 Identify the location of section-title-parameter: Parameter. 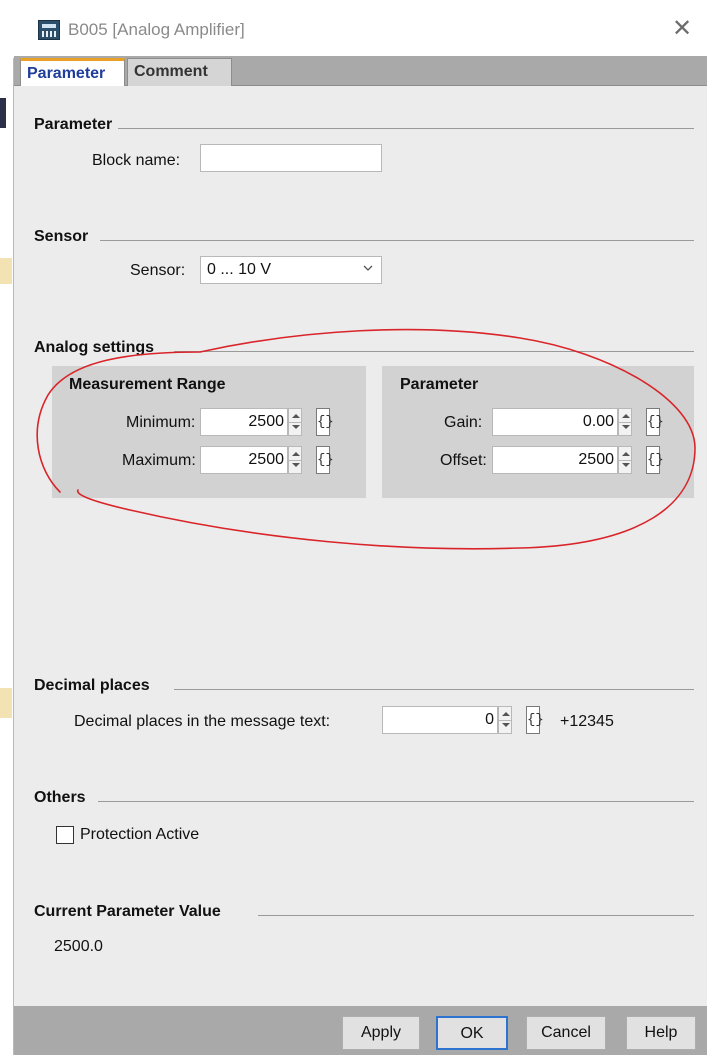
(76, 125).